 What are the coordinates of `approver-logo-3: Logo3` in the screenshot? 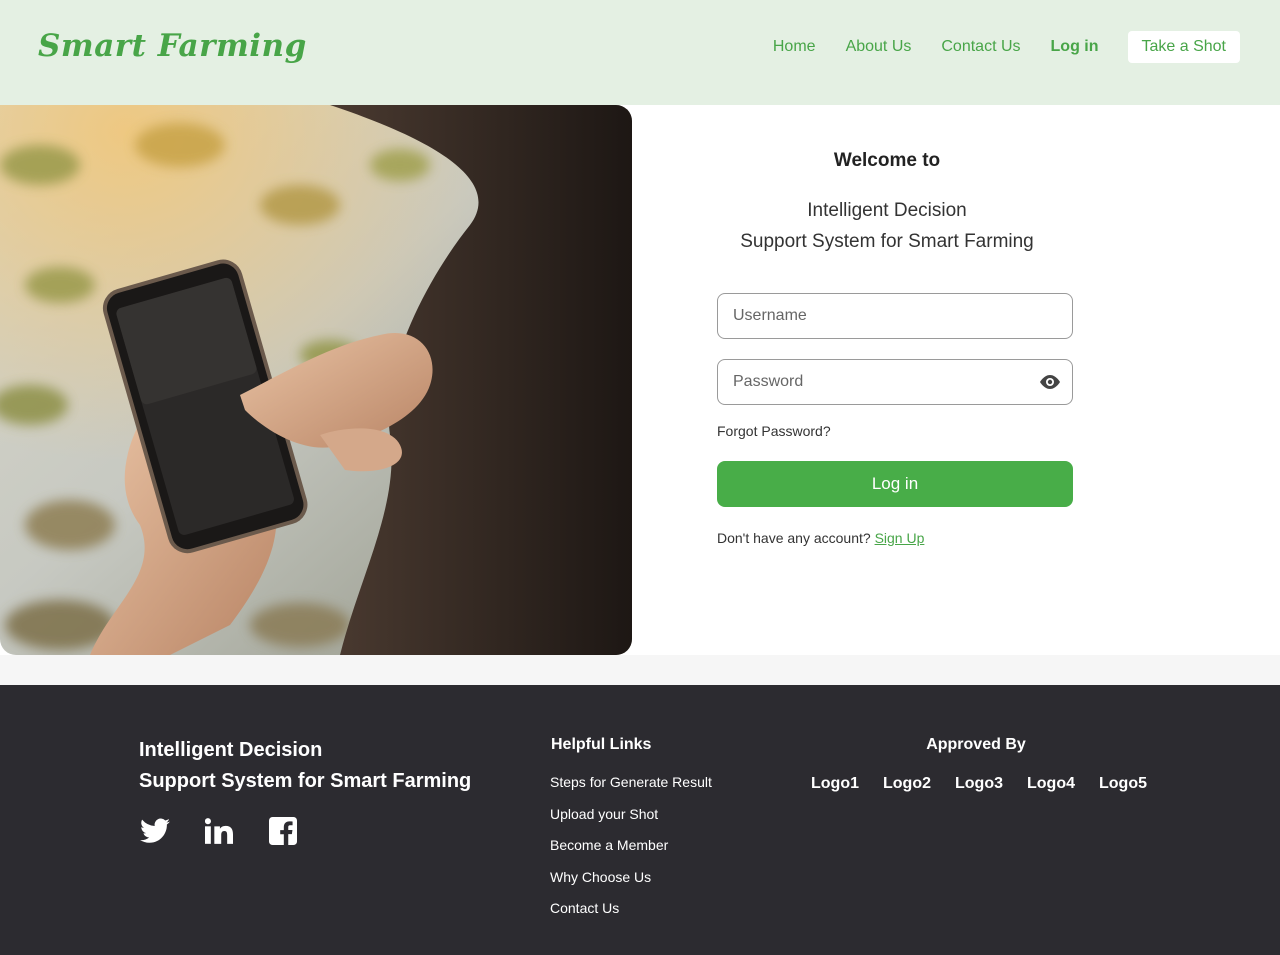 It's located at (979, 783).